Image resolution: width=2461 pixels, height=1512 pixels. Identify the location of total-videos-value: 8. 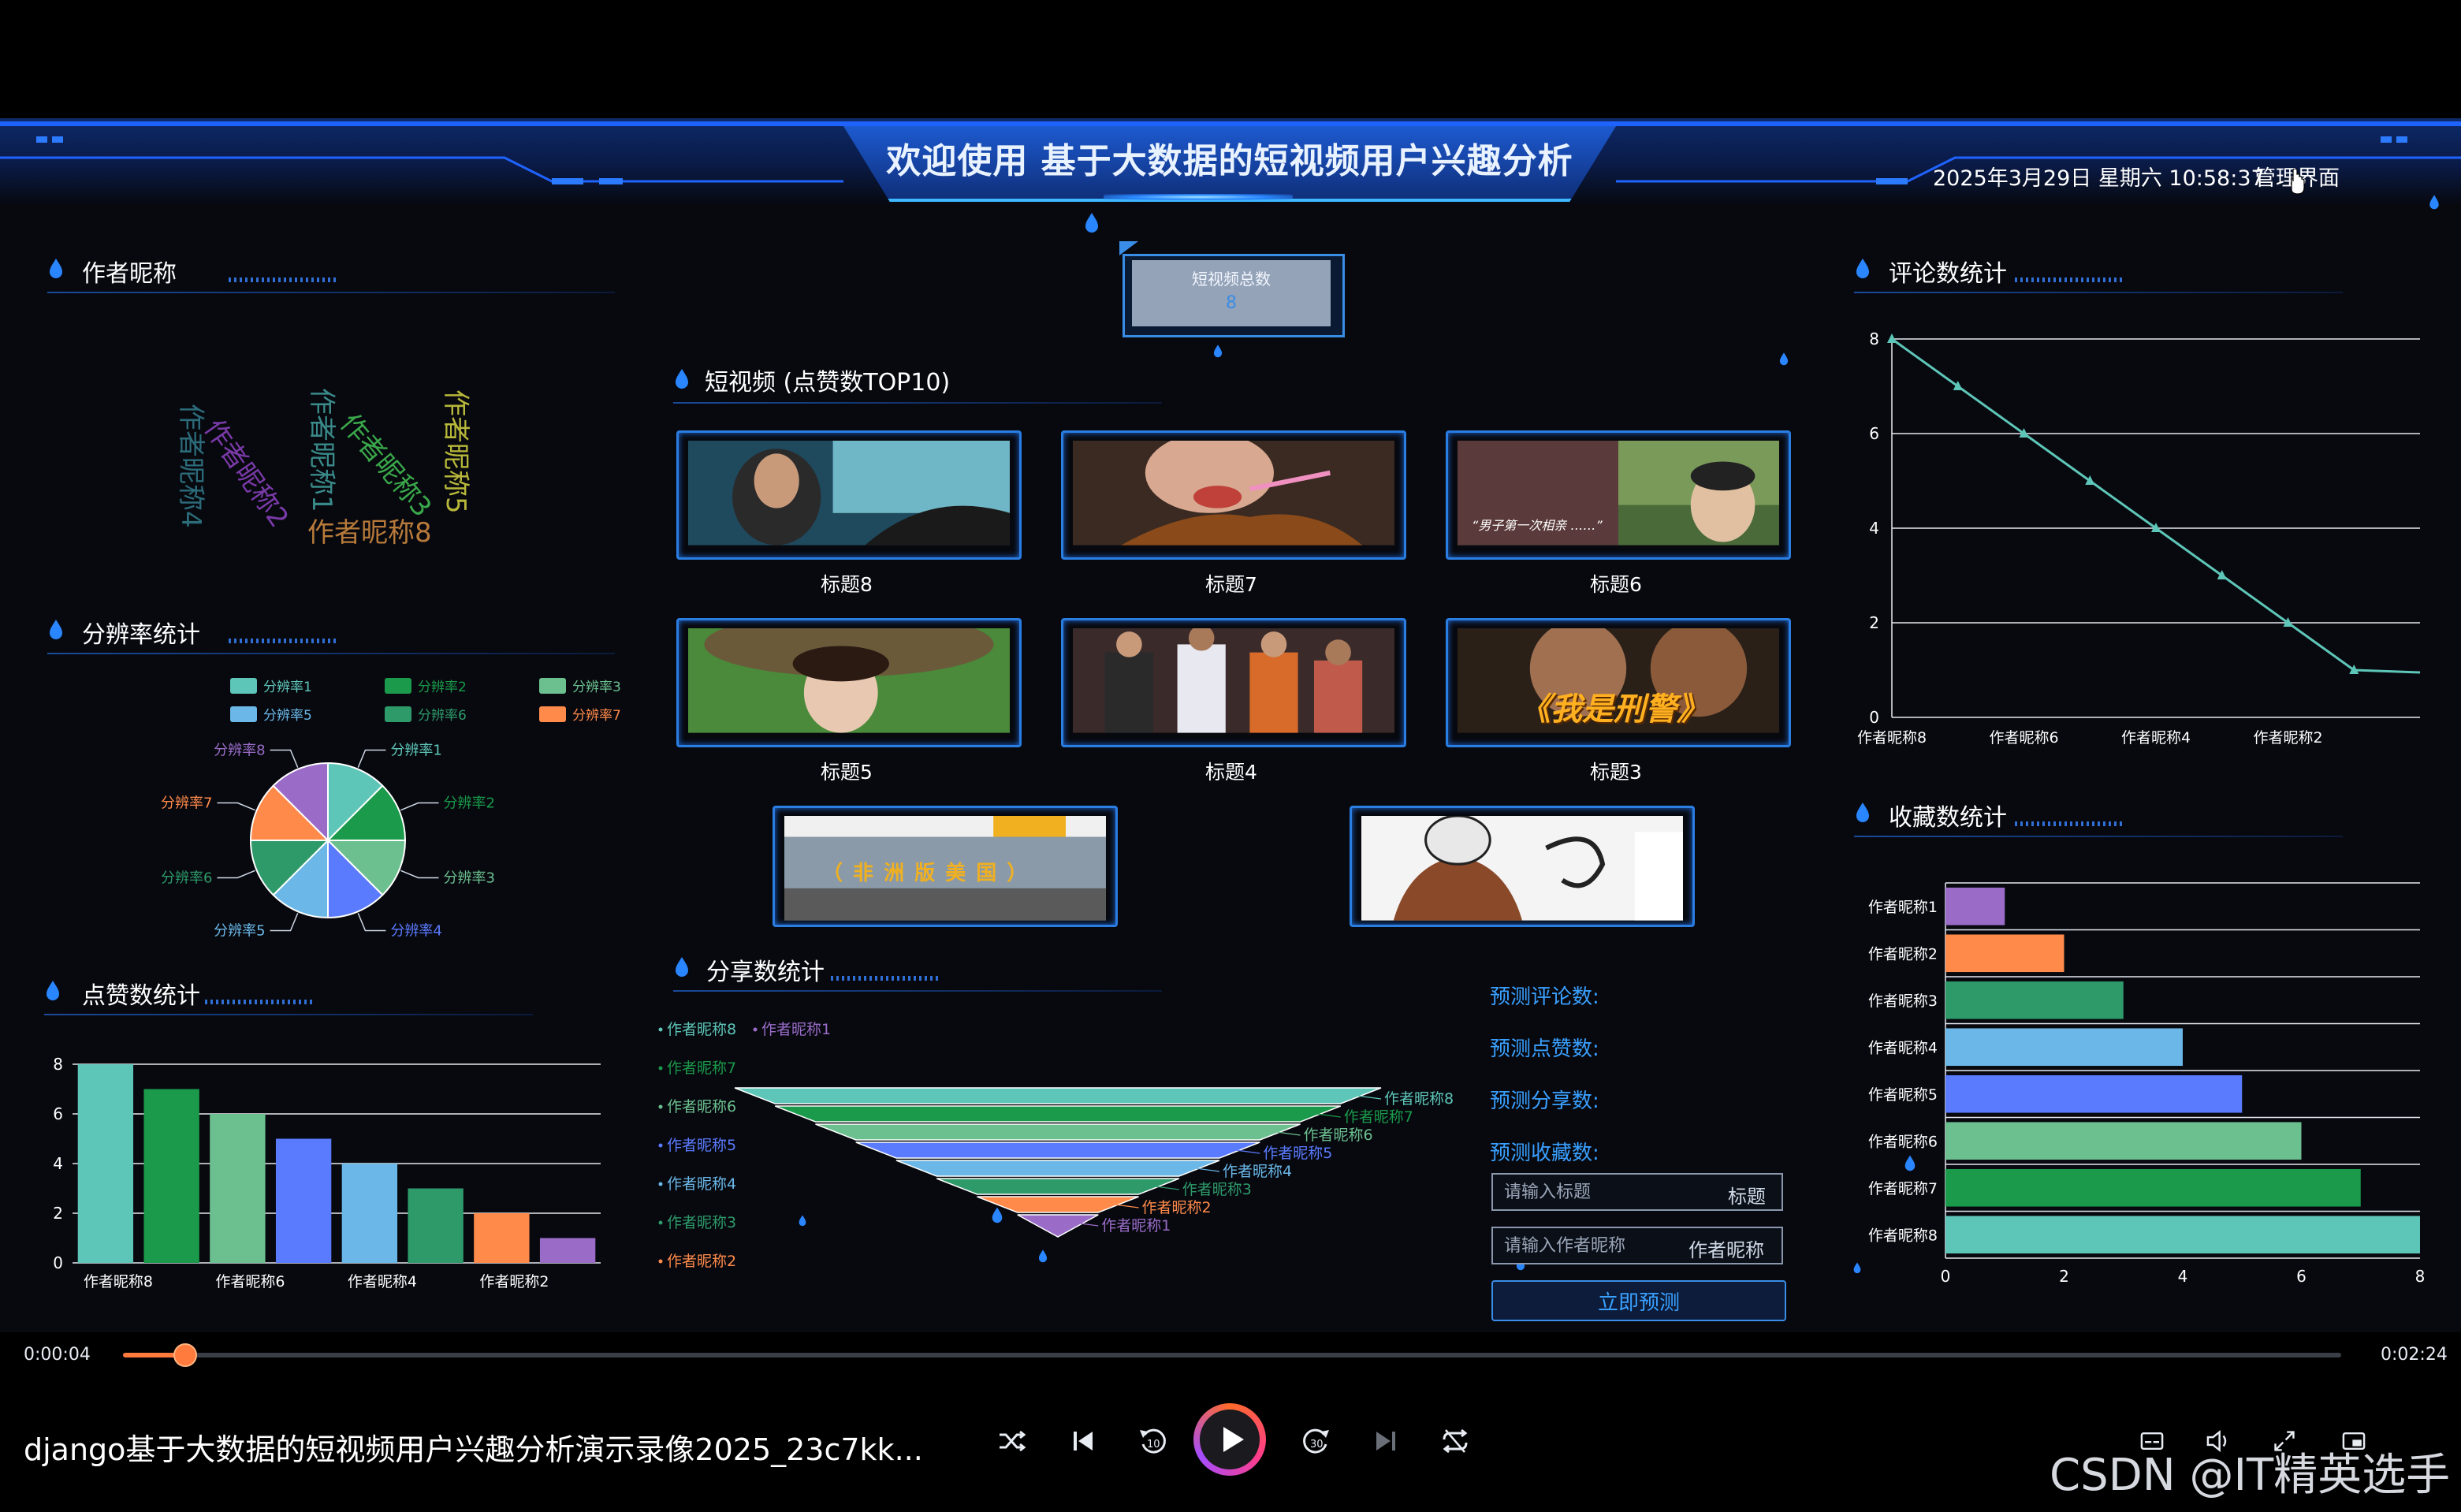
(1231, 303).